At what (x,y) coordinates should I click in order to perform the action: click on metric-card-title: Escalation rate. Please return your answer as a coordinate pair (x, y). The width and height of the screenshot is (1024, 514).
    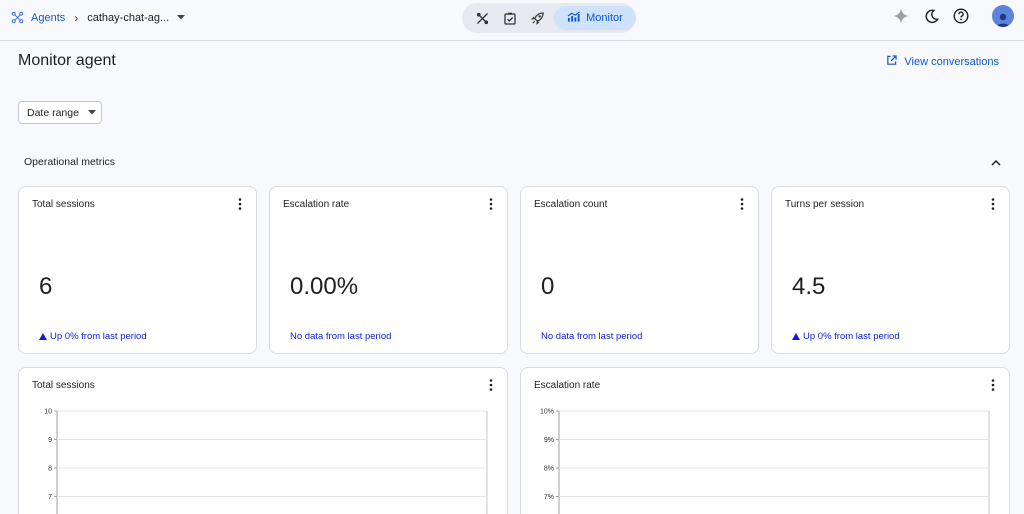
    Looking at the image, I should click on (316, 204).